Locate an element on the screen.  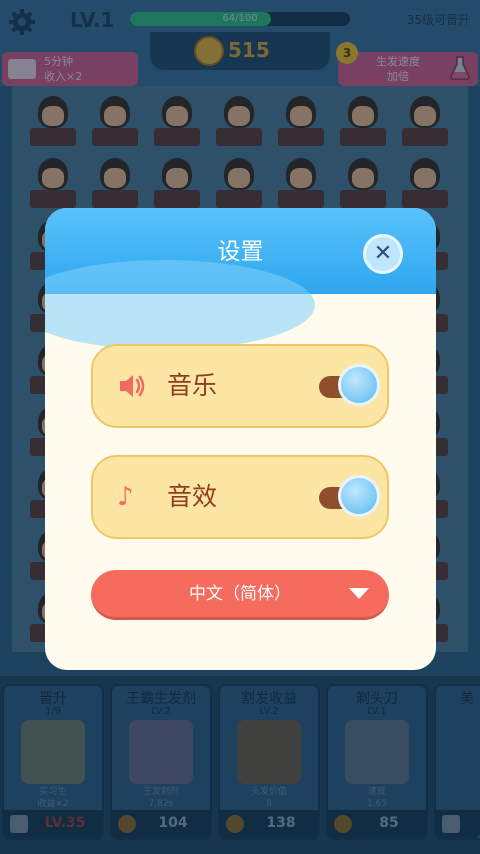
music-setting-row: 音乐 is located at coordinates (240, 386).